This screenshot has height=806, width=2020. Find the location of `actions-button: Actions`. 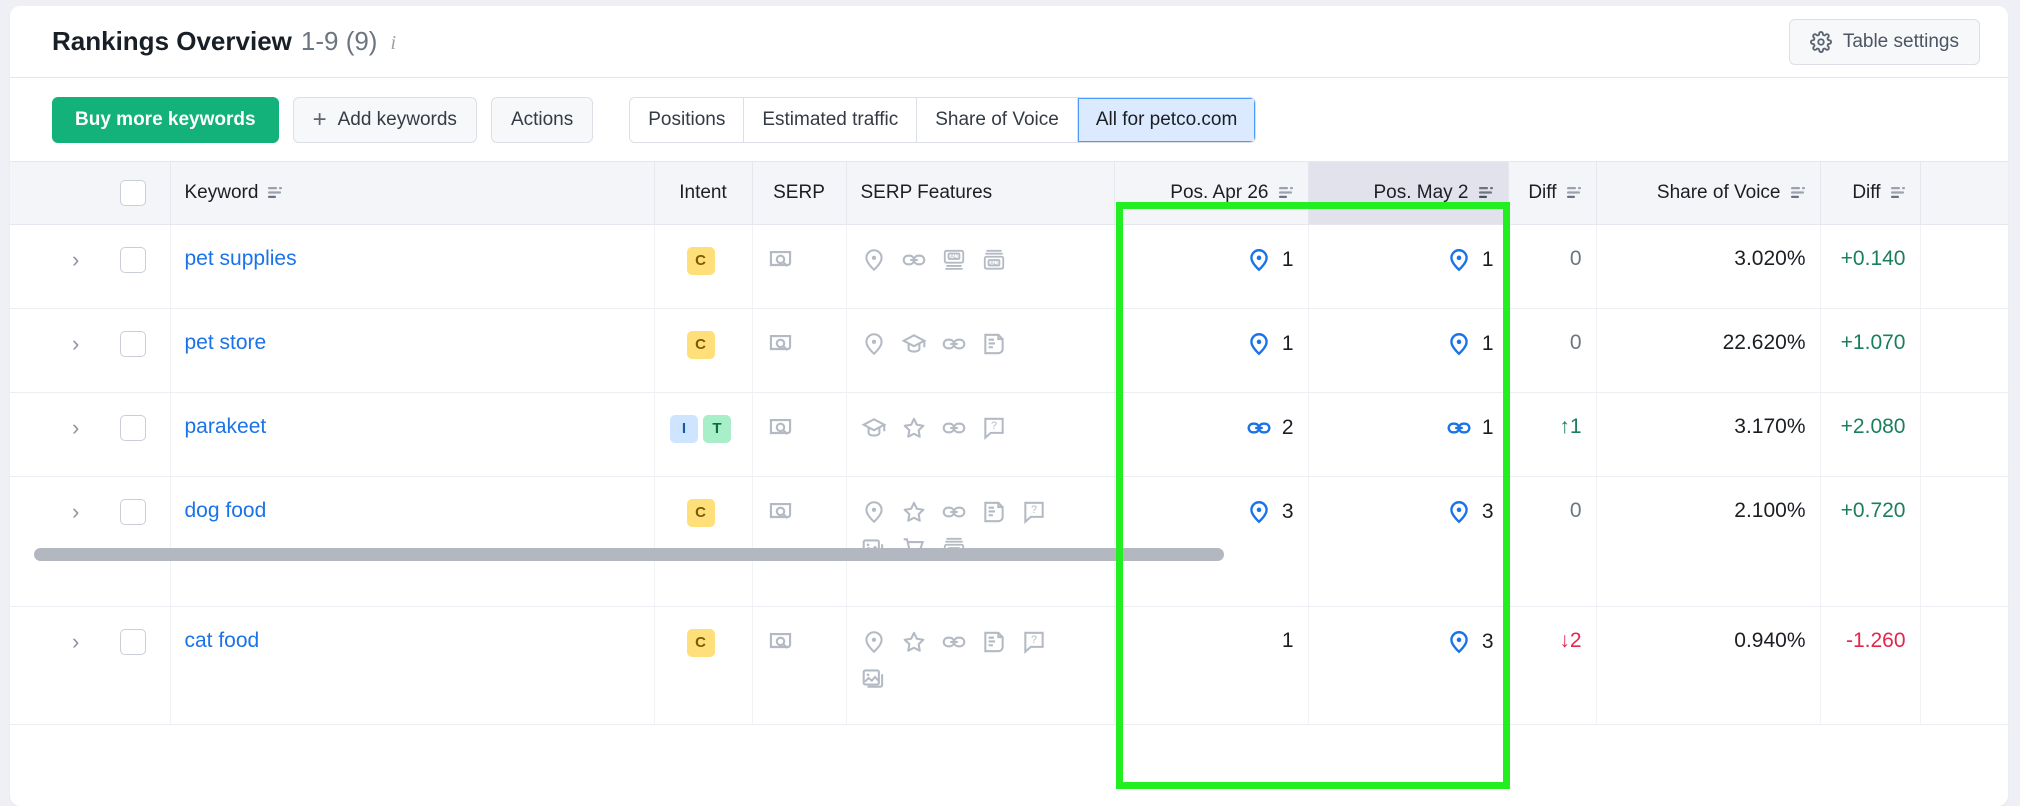

actions-button: Actions is located at coordinates (542, 119).